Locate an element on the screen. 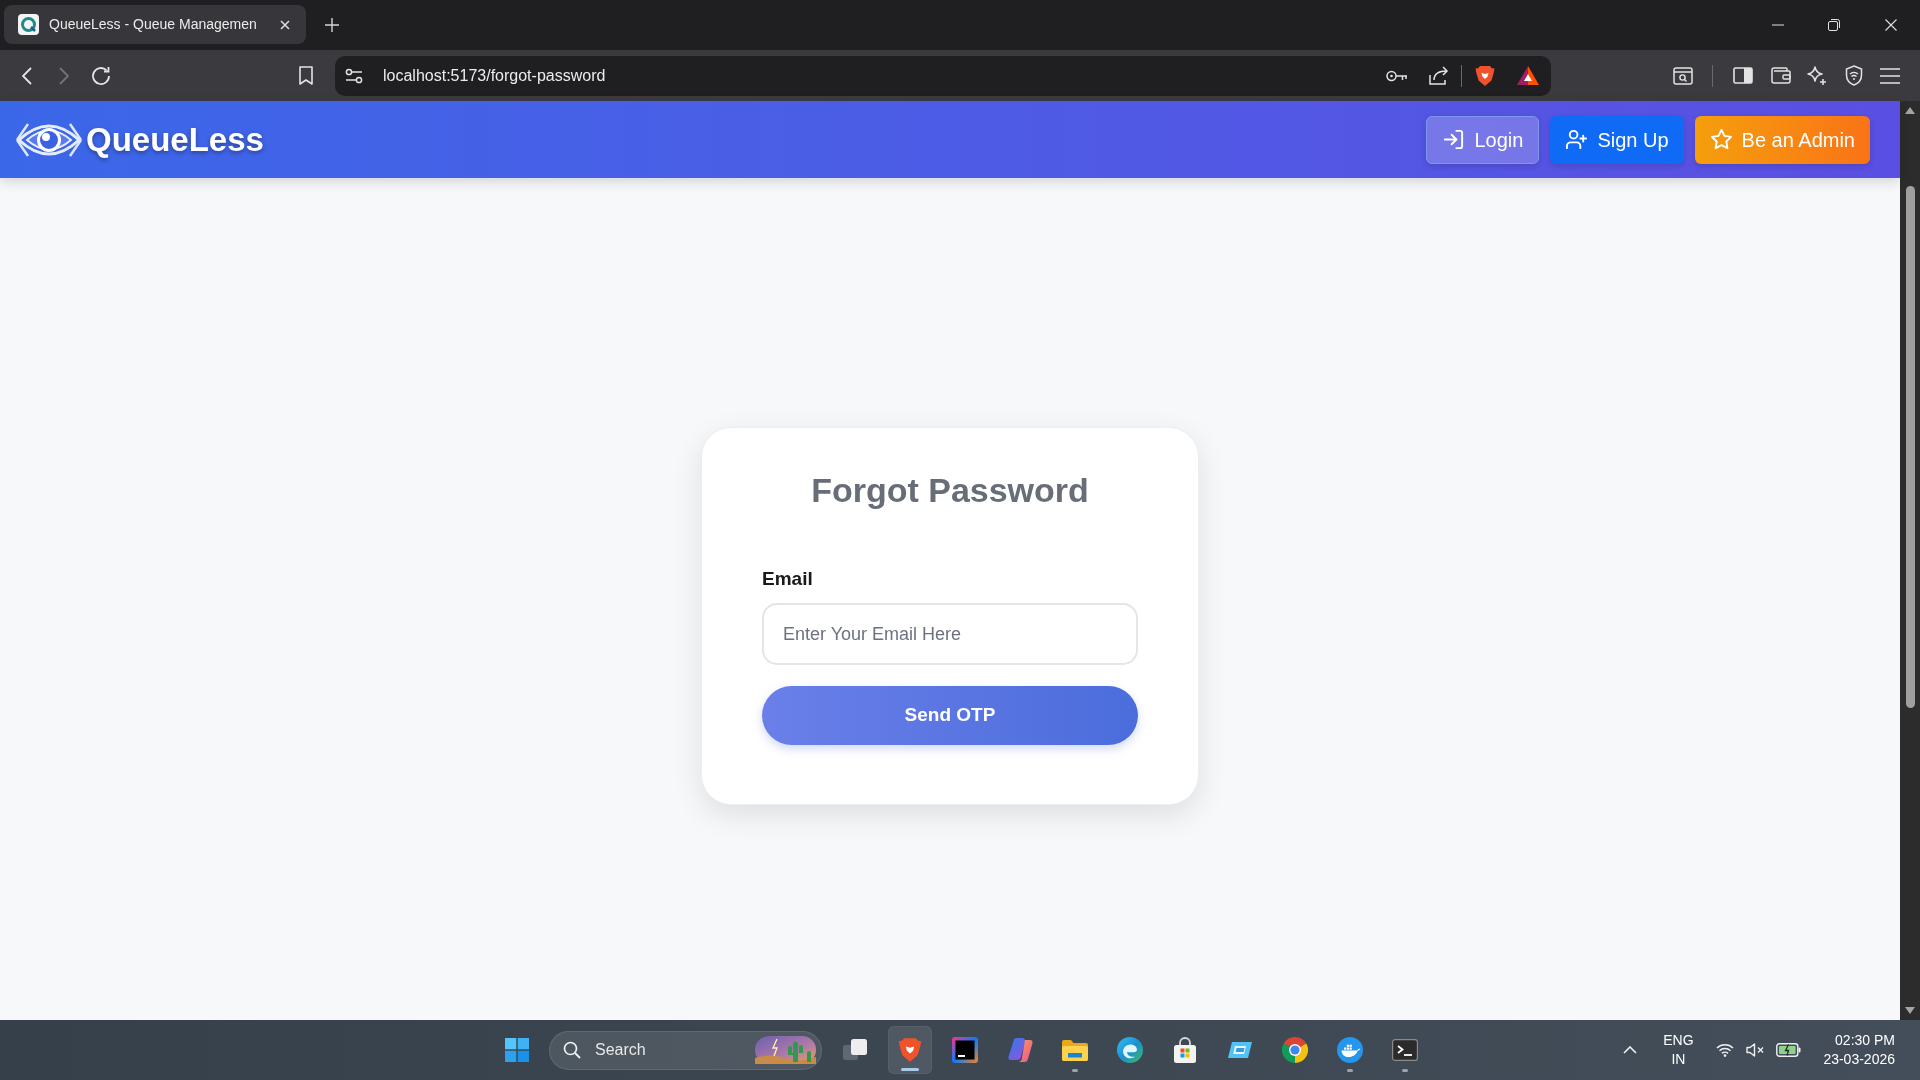  start-menu-icon is located at coordinates (517, 1050).